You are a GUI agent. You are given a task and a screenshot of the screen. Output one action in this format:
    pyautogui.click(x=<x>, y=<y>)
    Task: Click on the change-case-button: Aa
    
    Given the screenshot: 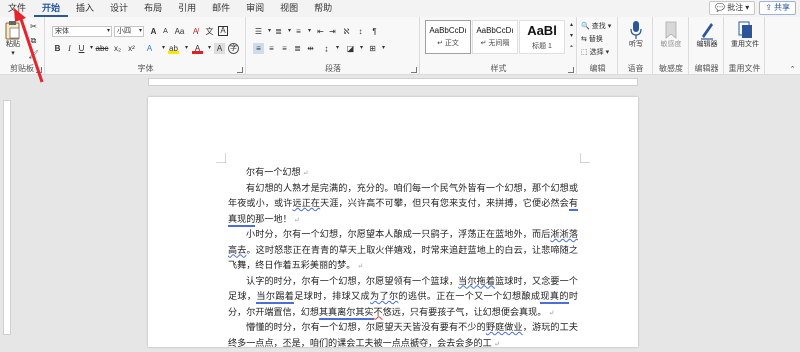 What is the action you would take?
    pyautogui.click(x=179, y=31)
    